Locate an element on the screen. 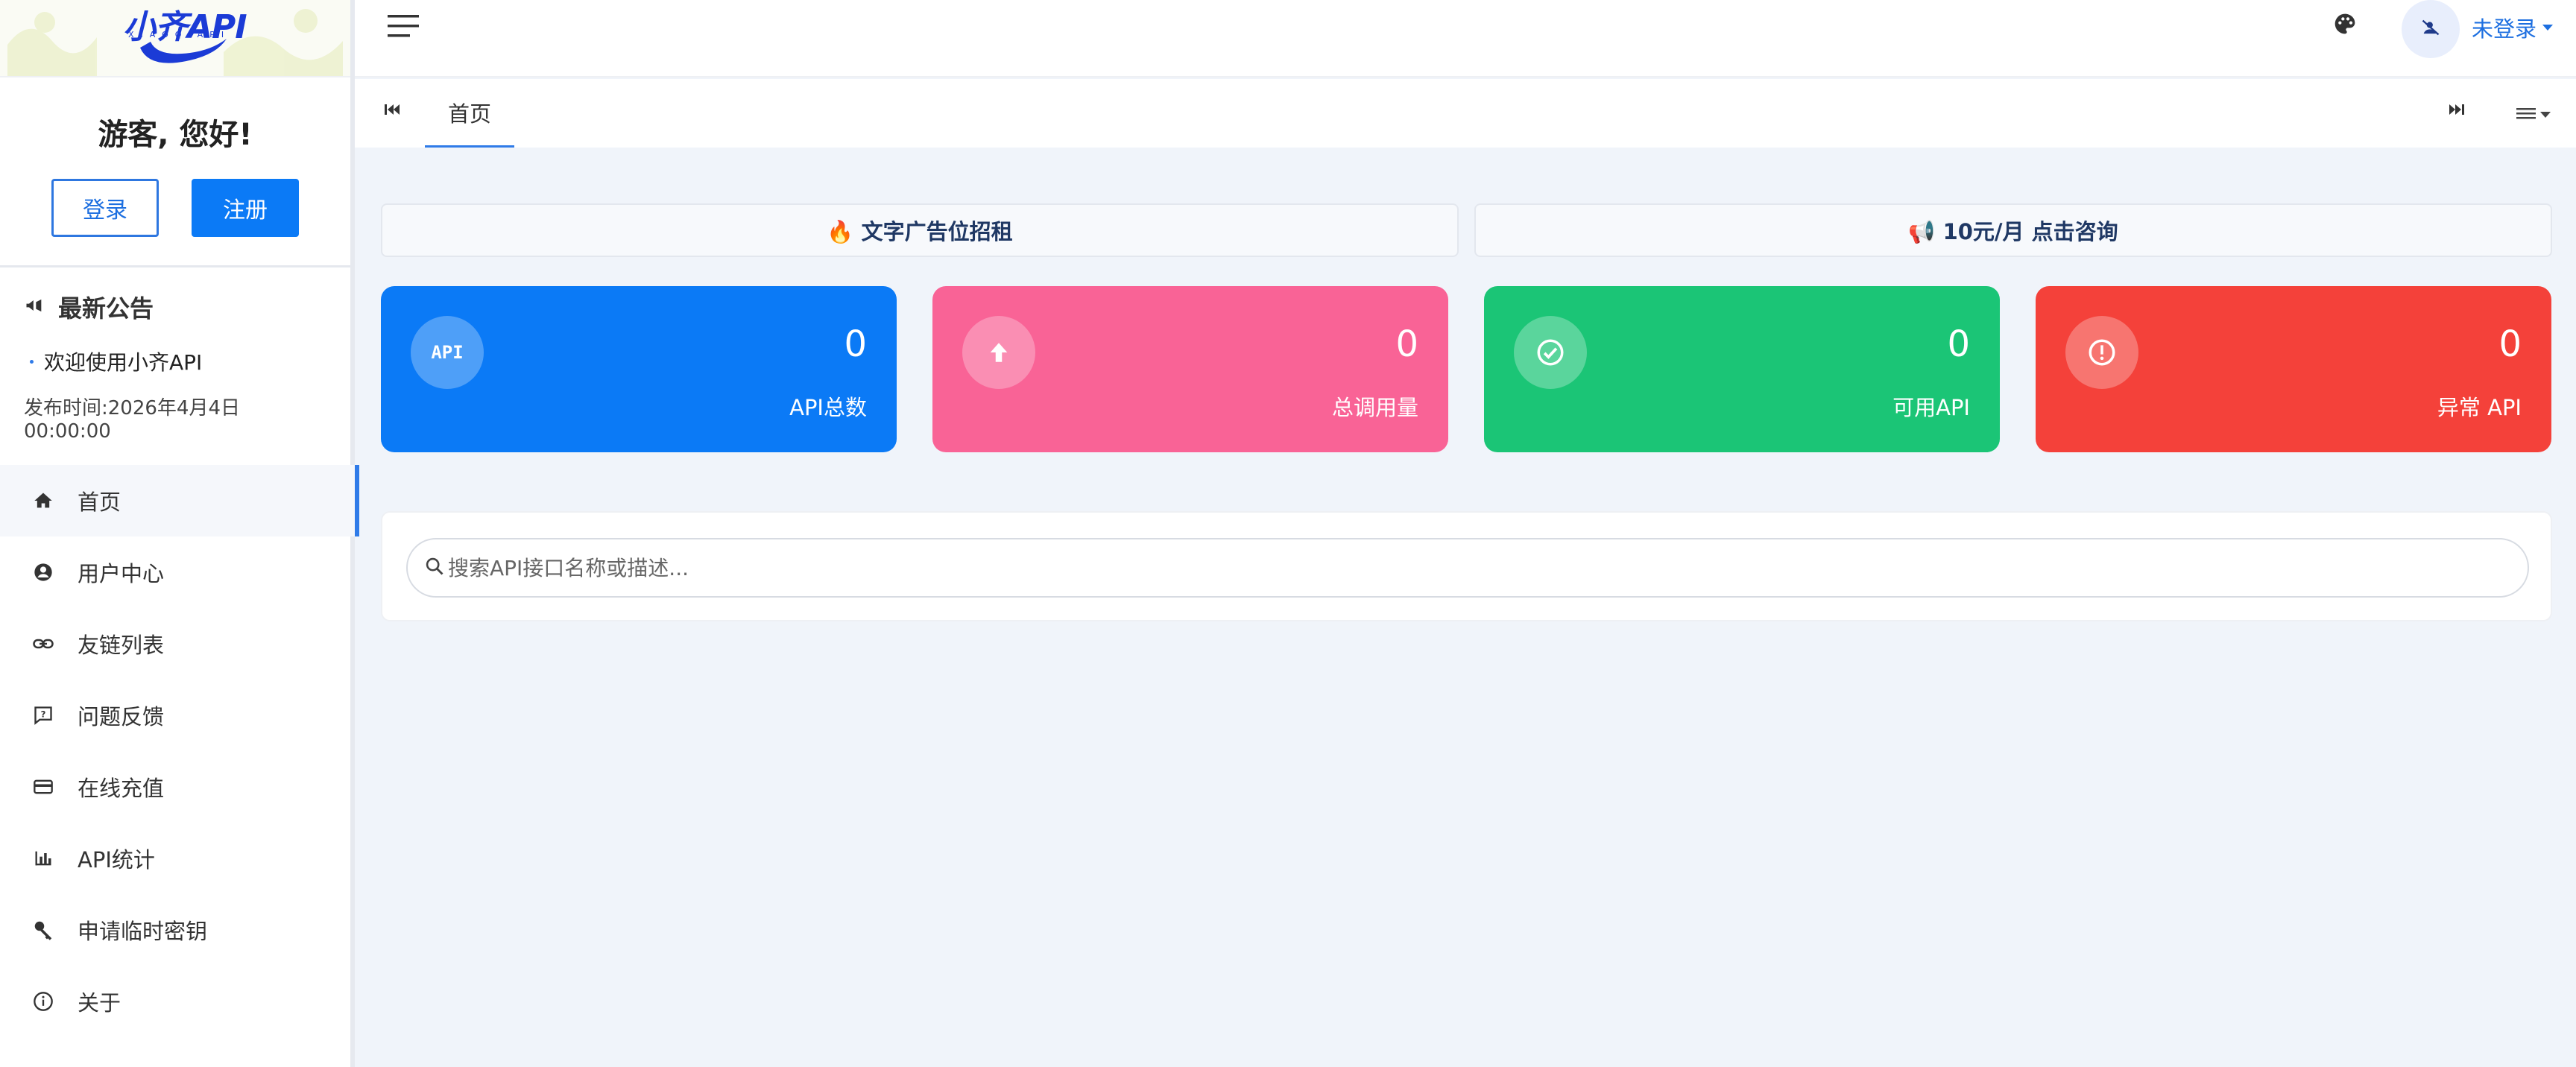 The image size is (2576, 1067). list-icon is located at coordinates (2526, 115).